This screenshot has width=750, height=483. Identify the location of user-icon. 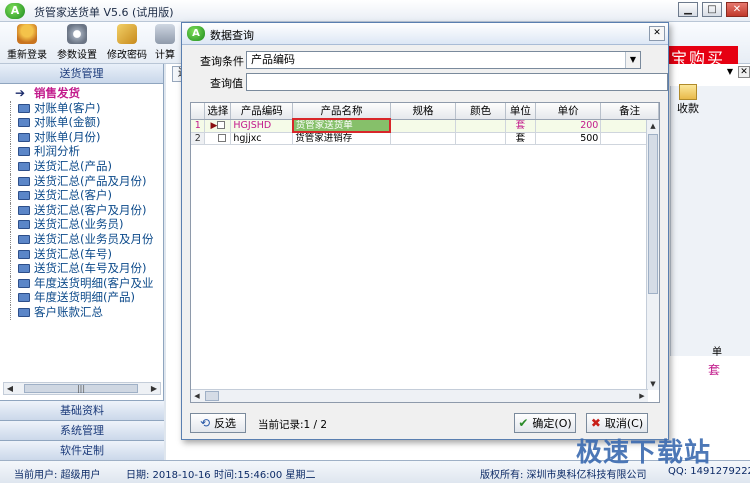
(27, 34).